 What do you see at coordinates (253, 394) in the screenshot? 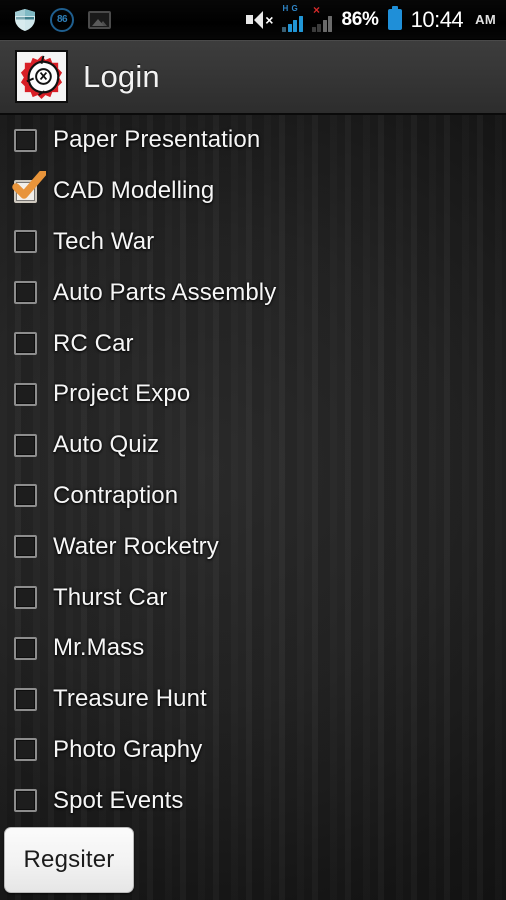
I see `list-item: Project Expo` at bounding box center [253, 394].